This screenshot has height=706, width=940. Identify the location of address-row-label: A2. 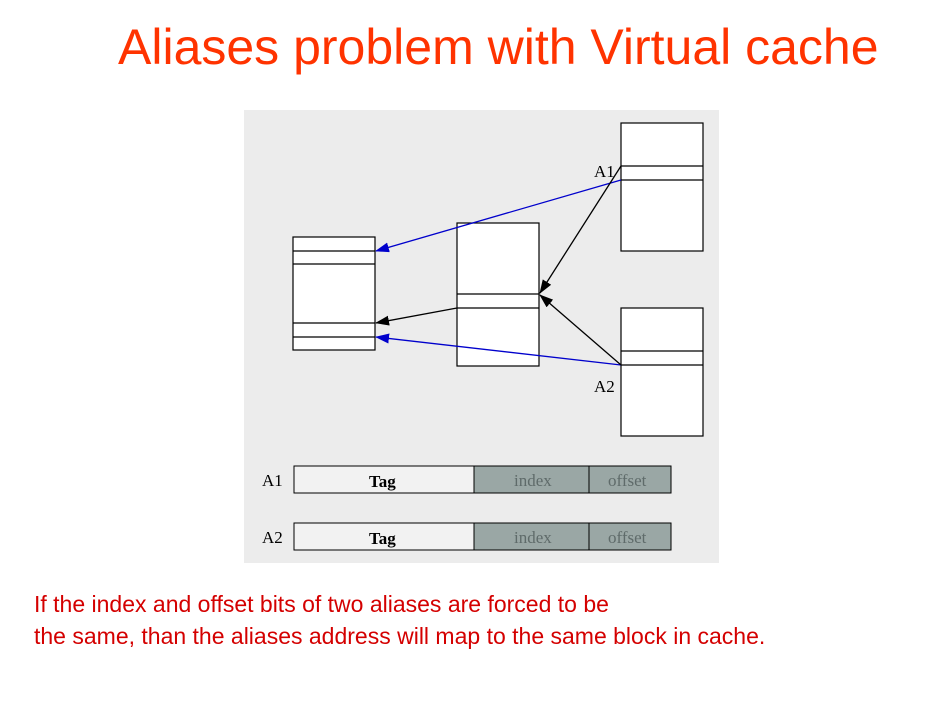
(272, 537).